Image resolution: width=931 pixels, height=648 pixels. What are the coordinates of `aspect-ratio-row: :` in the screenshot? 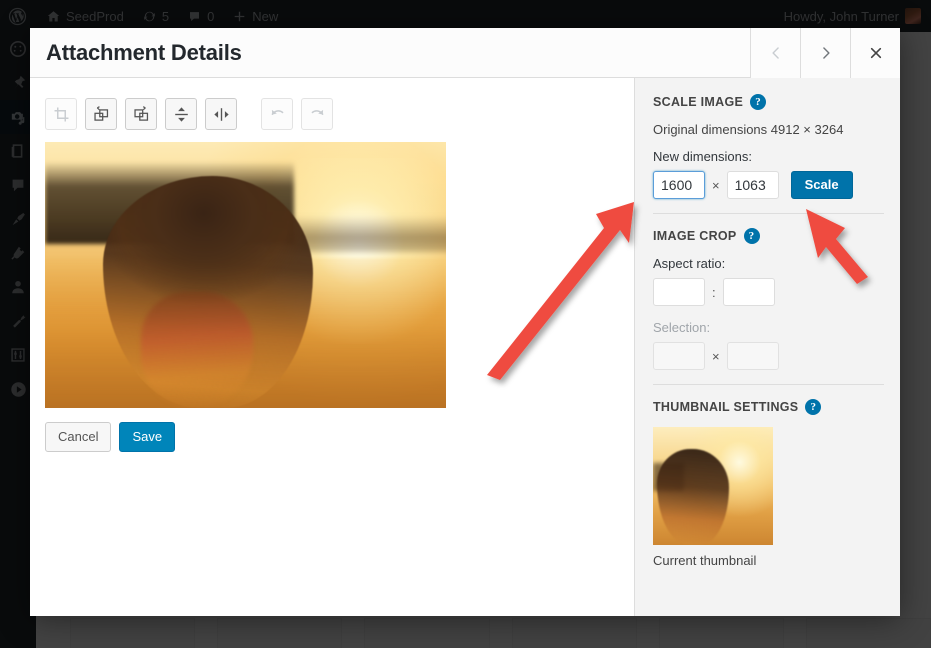 It's located at (768, 292).